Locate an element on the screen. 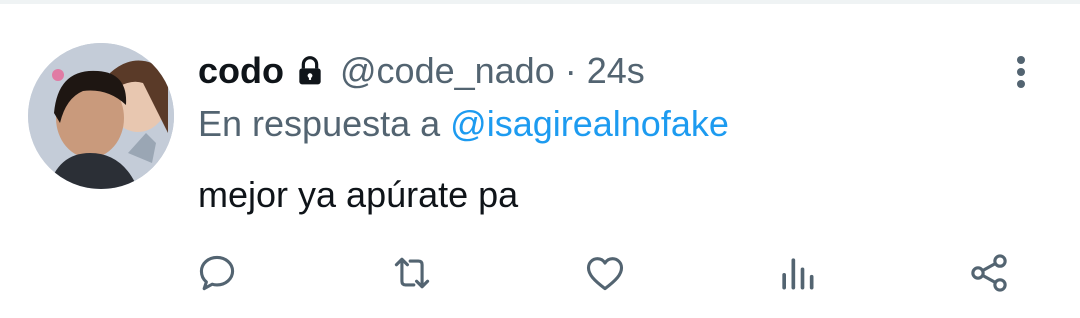 The width and height of the screenshot is (1080, 318). reply-icon is located at coordinates (217, 273).